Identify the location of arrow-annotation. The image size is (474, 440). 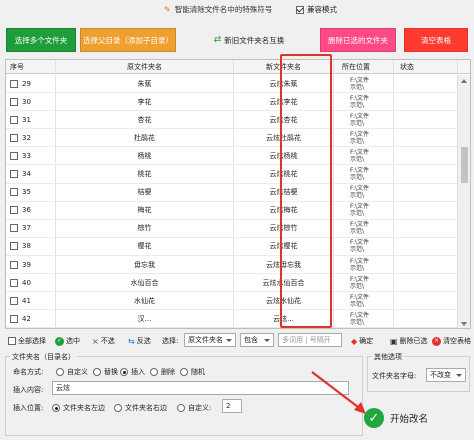
(338, 392).